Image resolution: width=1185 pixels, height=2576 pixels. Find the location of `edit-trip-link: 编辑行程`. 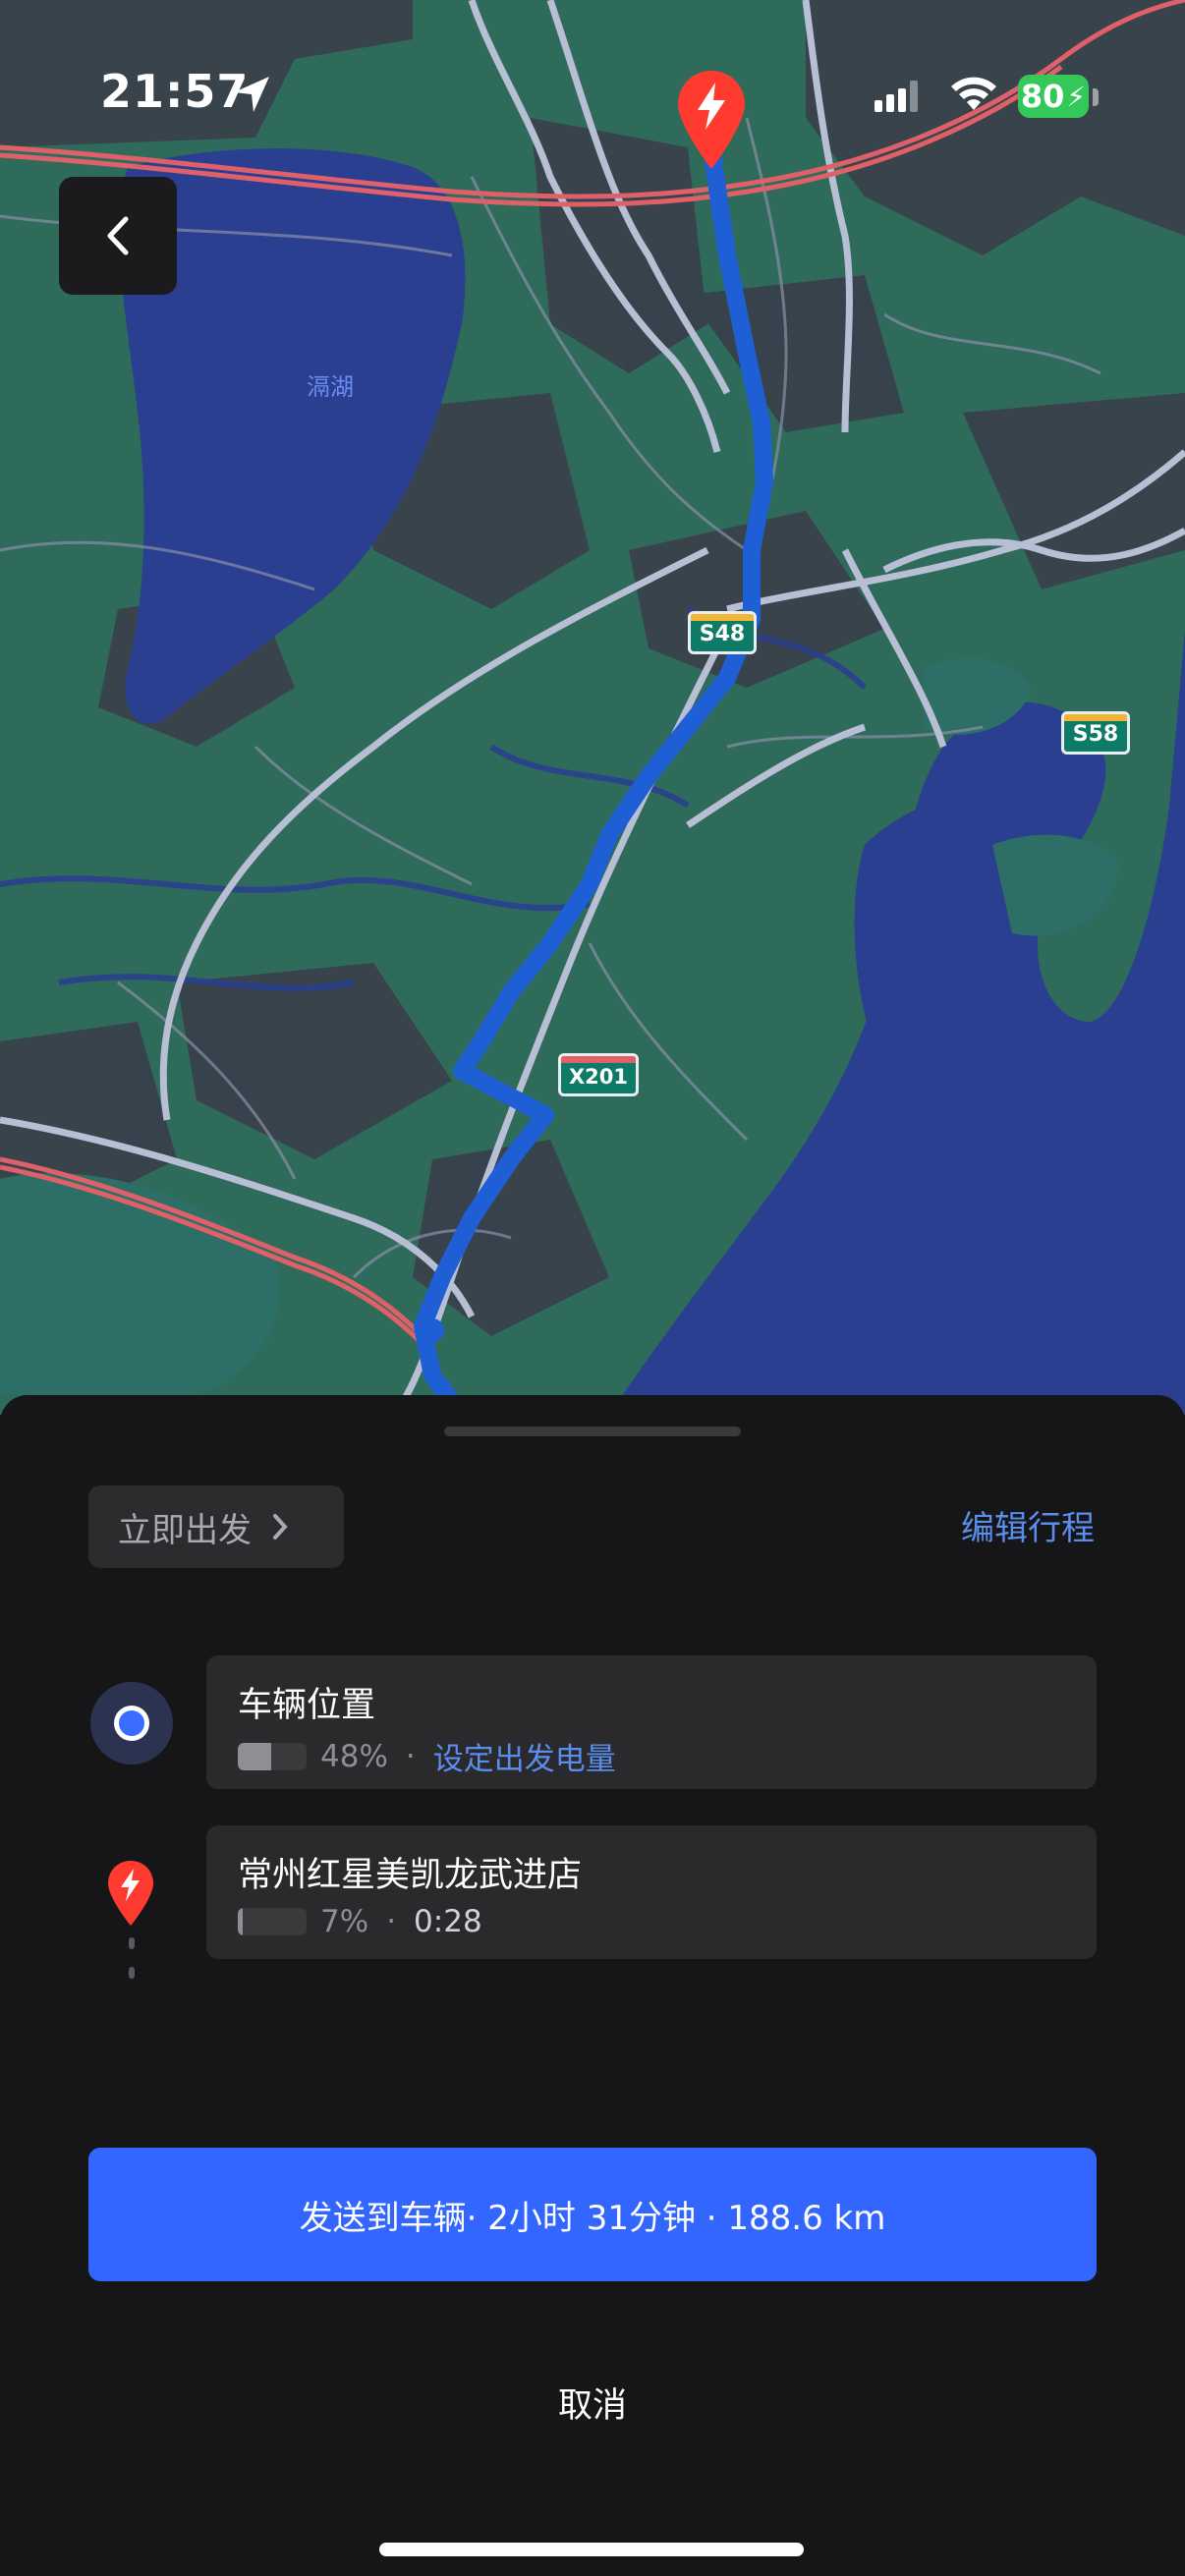

edit-trip-link: 编辑行程 is located at coordinates (1028, 1525).